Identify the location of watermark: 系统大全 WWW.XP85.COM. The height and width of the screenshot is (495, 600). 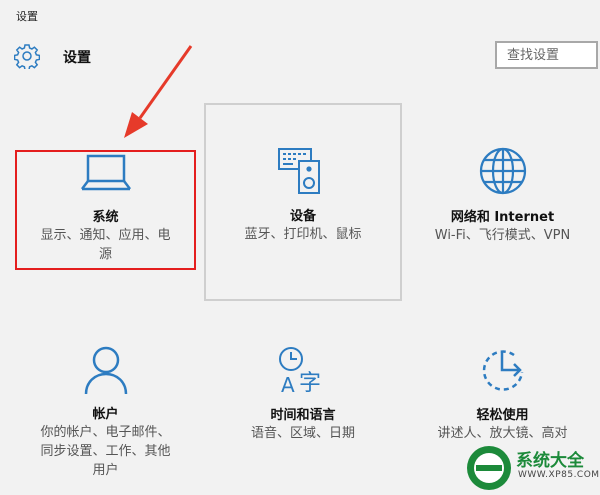
(531, 468).